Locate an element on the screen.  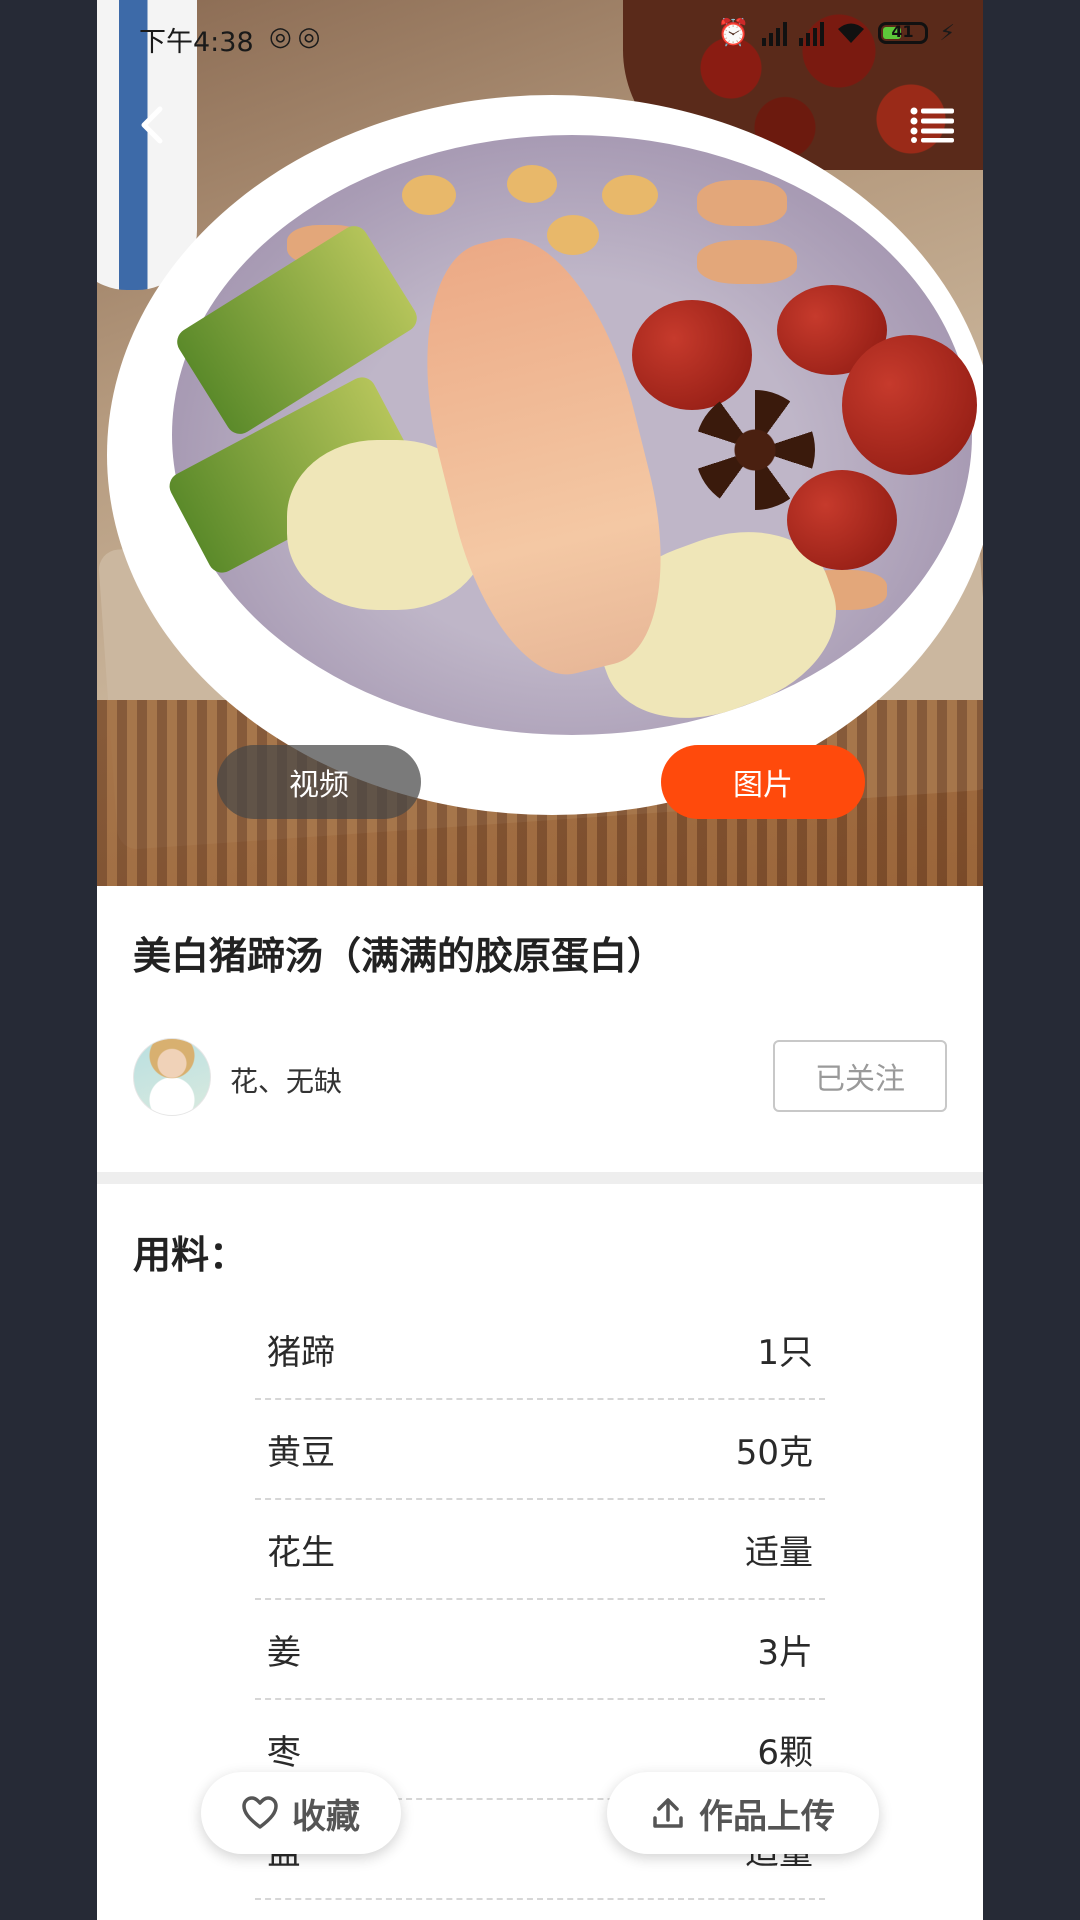
status-bar: 下午4:38 ◎◎ ⏰ 41 ⚡ is located at coordinates (540, 38).